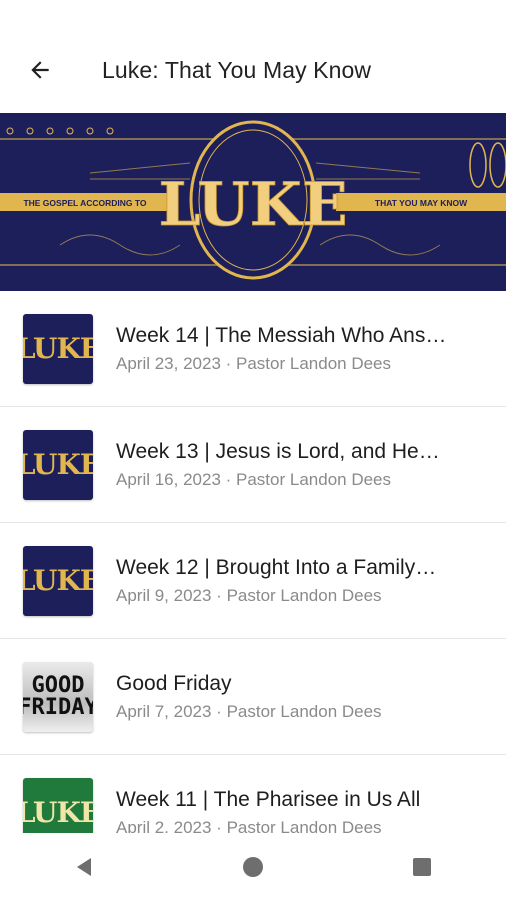 This screenshot has width=506, height=900. Describe the element at coordinates (237, 69) in the screenshot. I see `page-title: Luke: That You May Know` at that location.